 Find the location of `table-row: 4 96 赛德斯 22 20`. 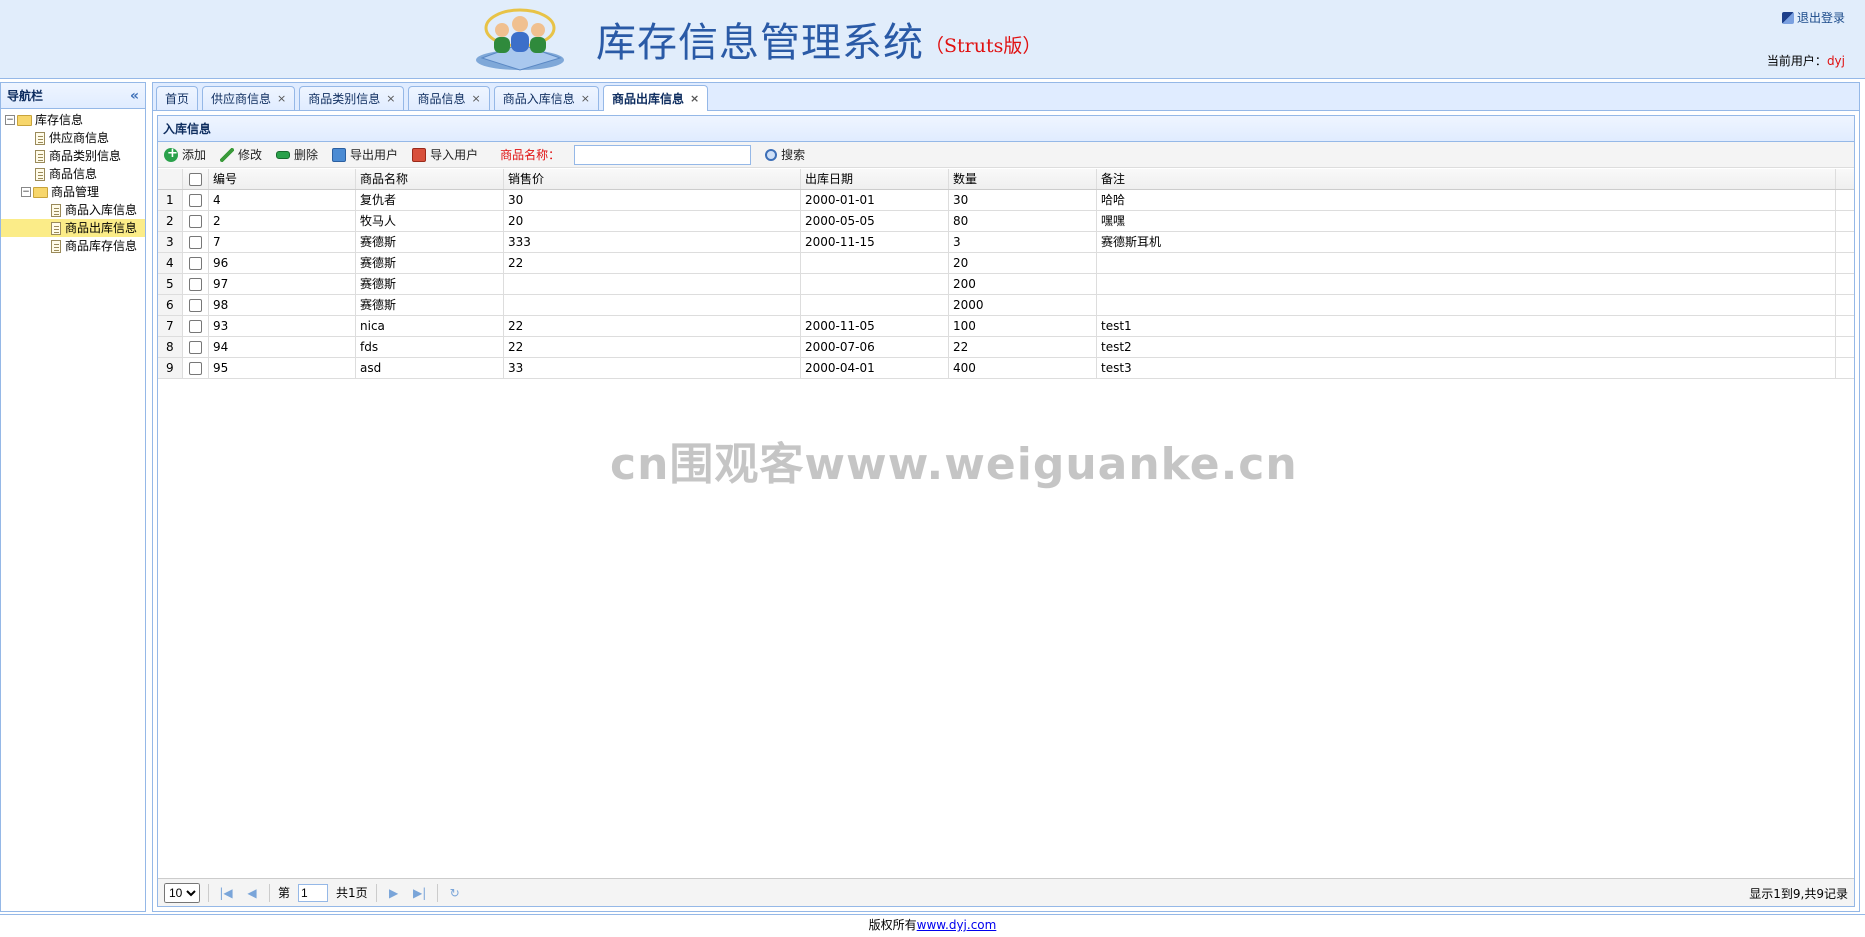

table-row: 4 96 赛德斯 22 20 is located at coordinates (1006, 263).